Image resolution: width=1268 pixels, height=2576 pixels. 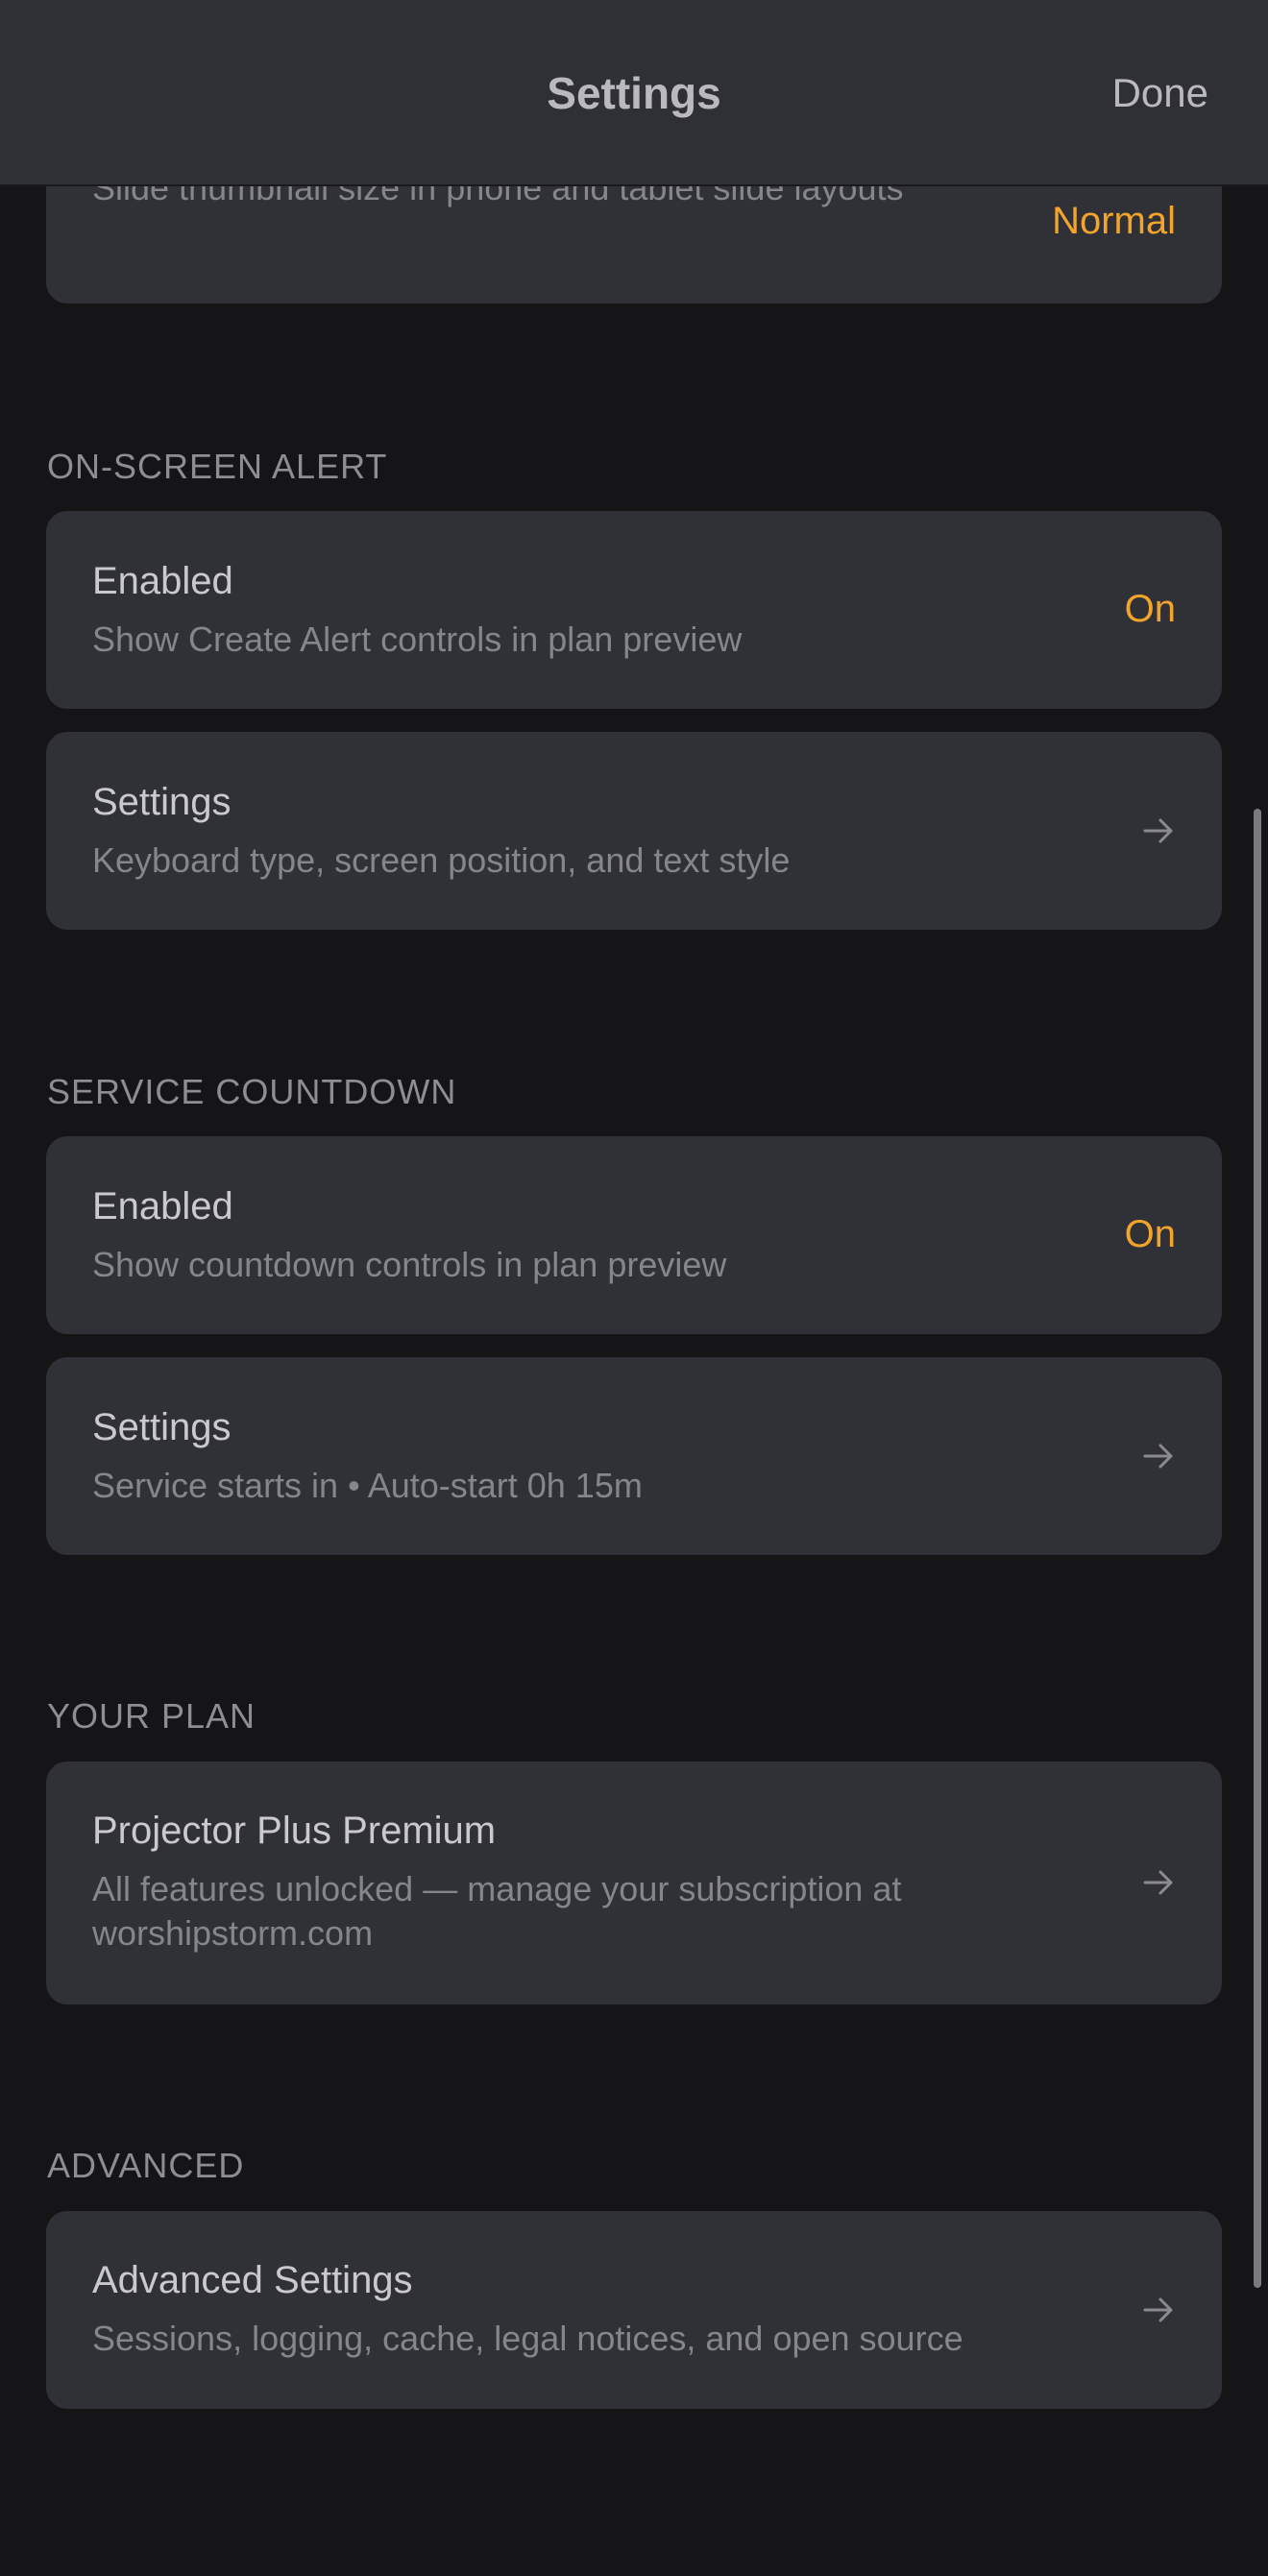 What do you see at coordinates (1114, 221) in the screenshot?
I see `thumbnail-size-value: Normal` at bounding box center [1114, 221].